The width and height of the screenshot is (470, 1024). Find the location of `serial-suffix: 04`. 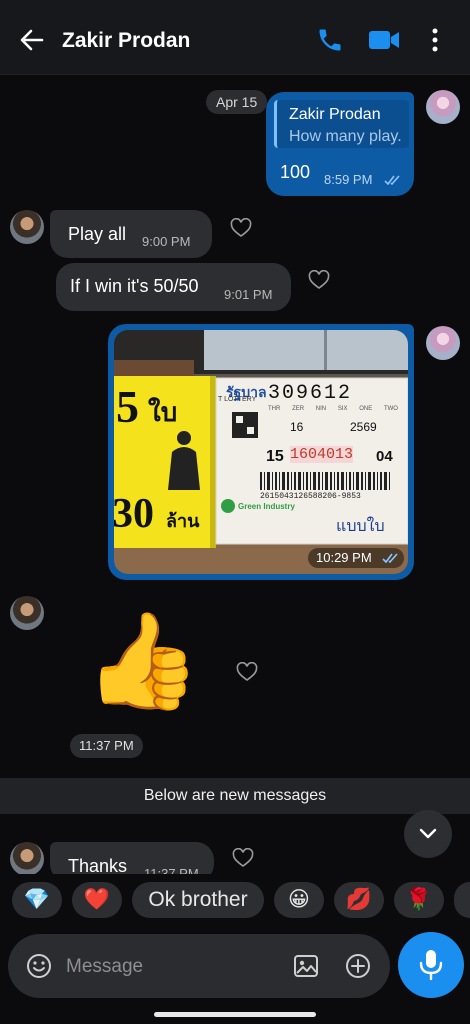

serial-suffix: 04 is located at coordinates (384, 456).